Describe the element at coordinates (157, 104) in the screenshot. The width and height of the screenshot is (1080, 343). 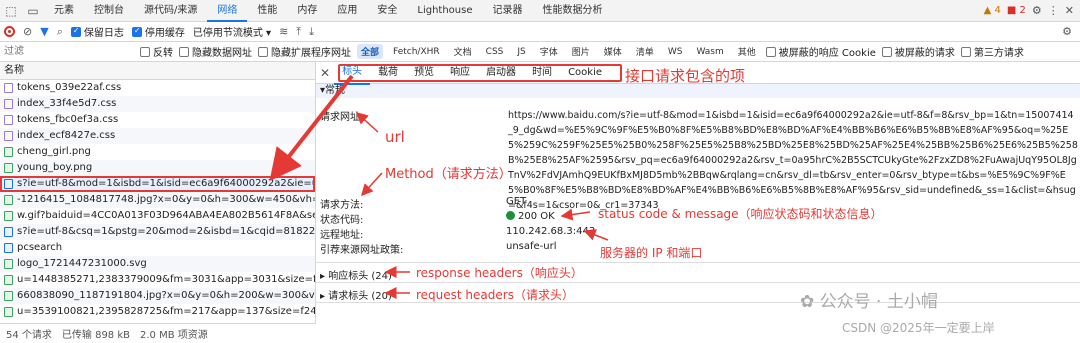
I see `request-row: index_33f4e5d7.css` at that location.